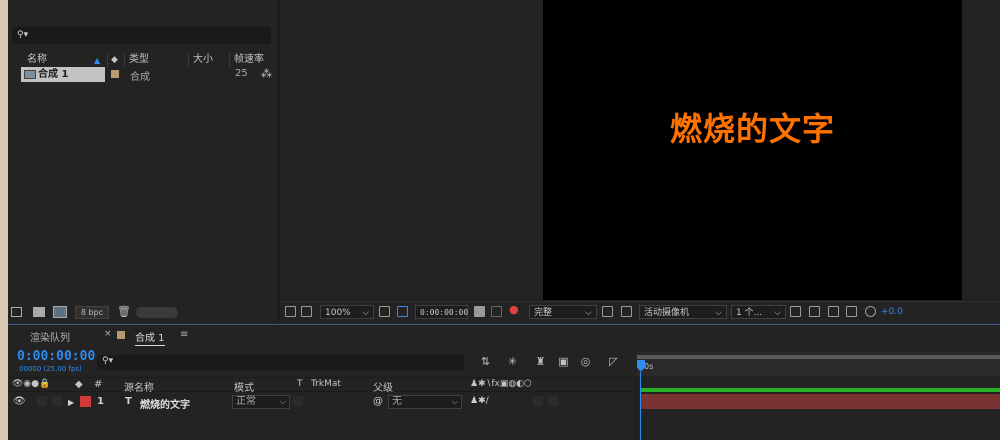 This screenshot has height=440, width=1000. What do you see at coordinates (280, 362) in the screenshot?
I see `timeline-search-input: ⚲▾` at bounding box center [280, 362].